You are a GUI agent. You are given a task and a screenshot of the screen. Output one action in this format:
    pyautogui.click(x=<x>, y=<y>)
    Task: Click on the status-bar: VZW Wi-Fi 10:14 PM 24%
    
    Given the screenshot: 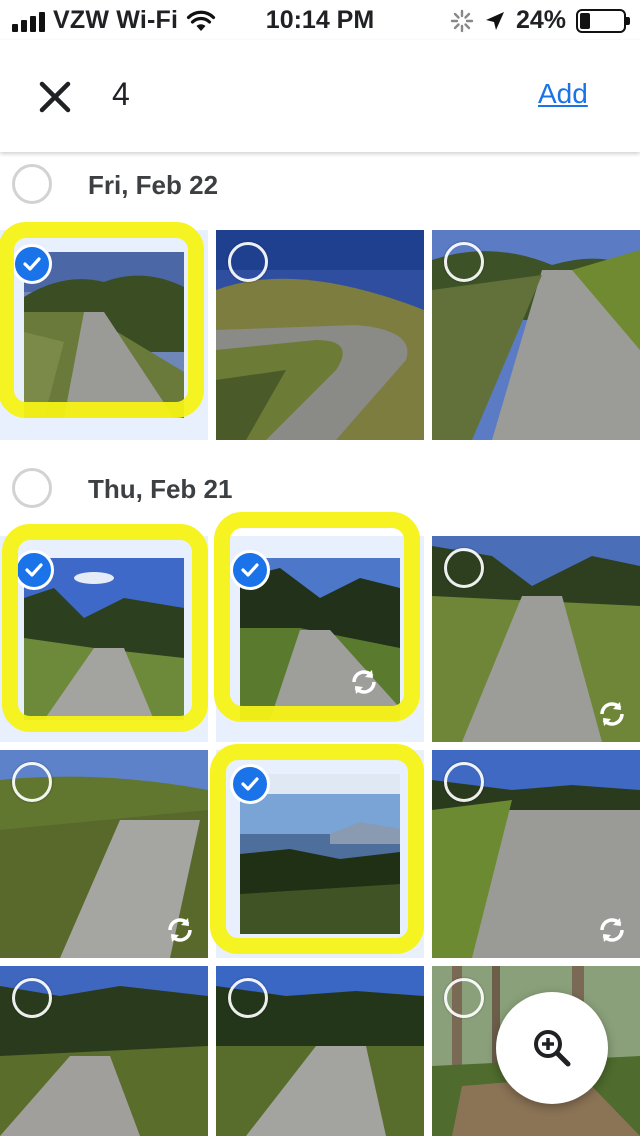 What is the action you would take?
    pyautogui.click(x=320, y=20)
    